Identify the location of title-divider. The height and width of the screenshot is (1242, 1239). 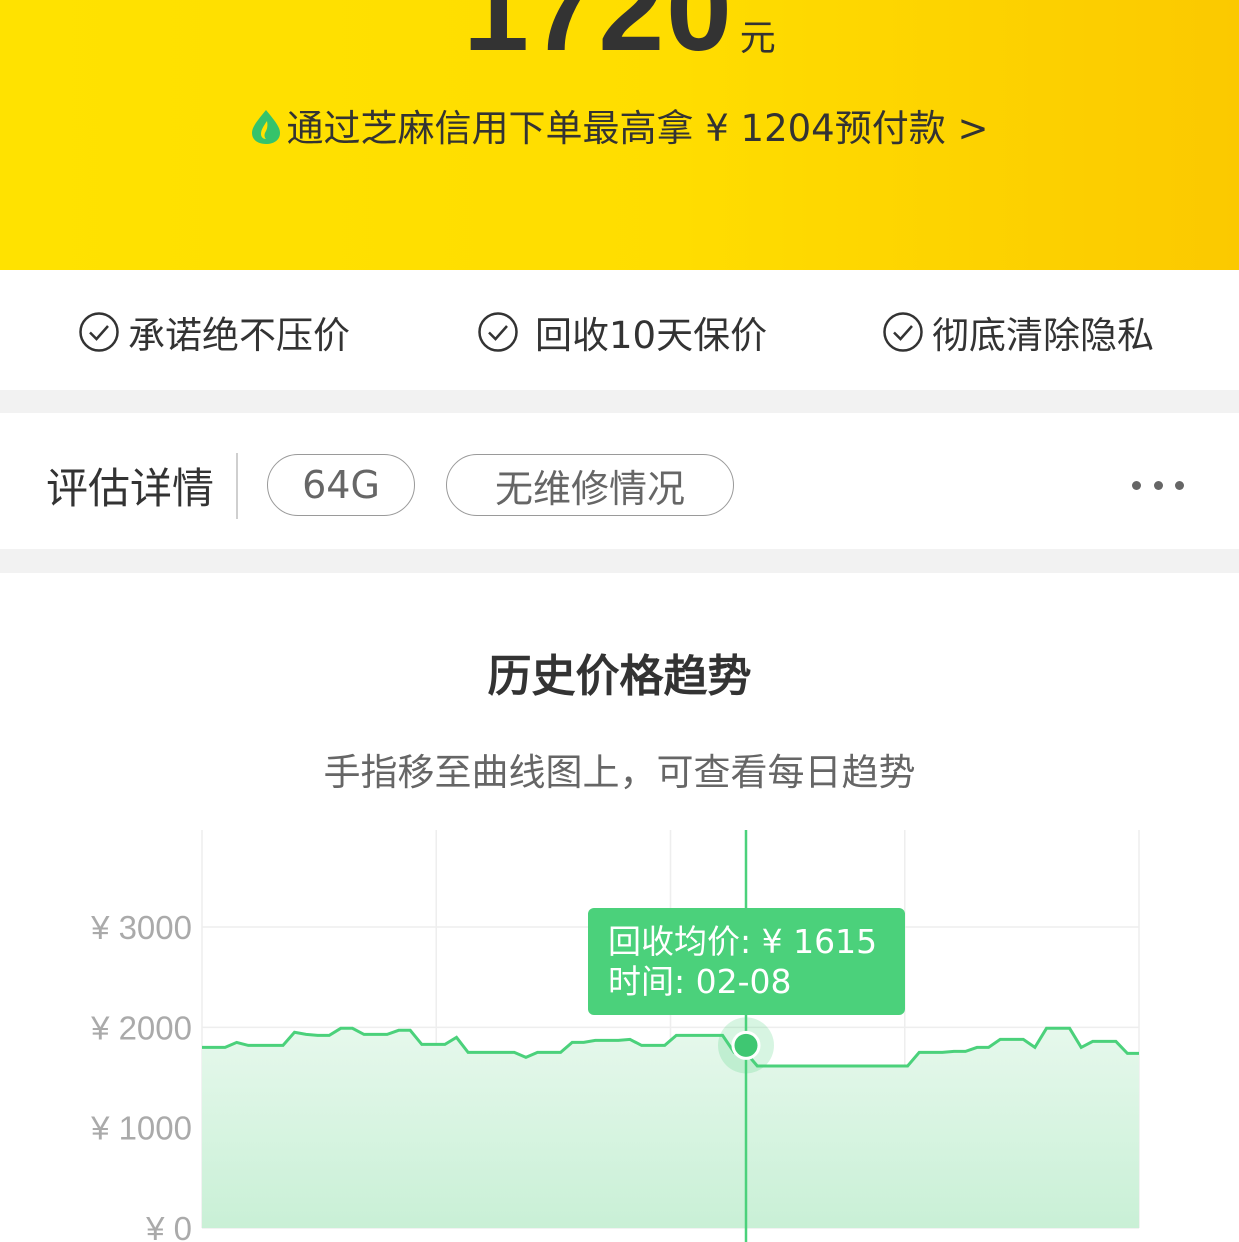
(237, 486).